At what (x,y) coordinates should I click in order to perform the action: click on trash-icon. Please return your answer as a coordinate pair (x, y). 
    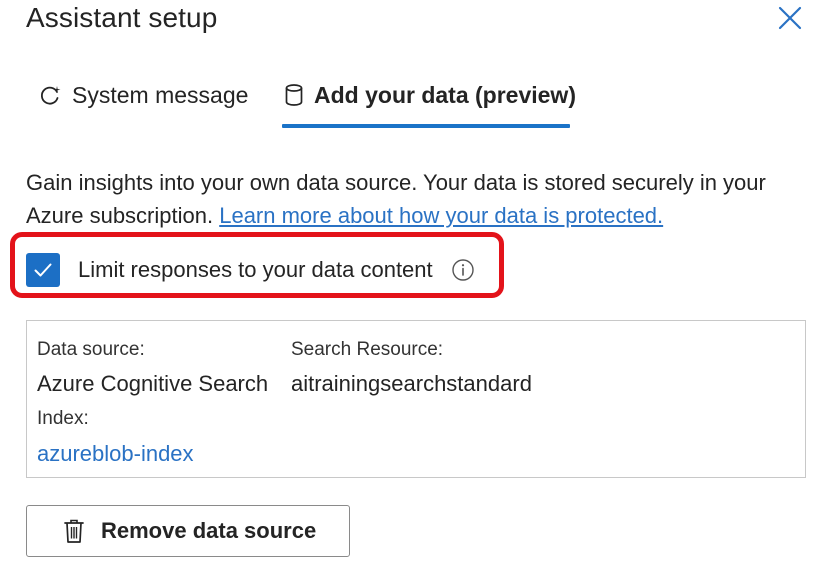
    Looking at the image, I should click on (74, 531).